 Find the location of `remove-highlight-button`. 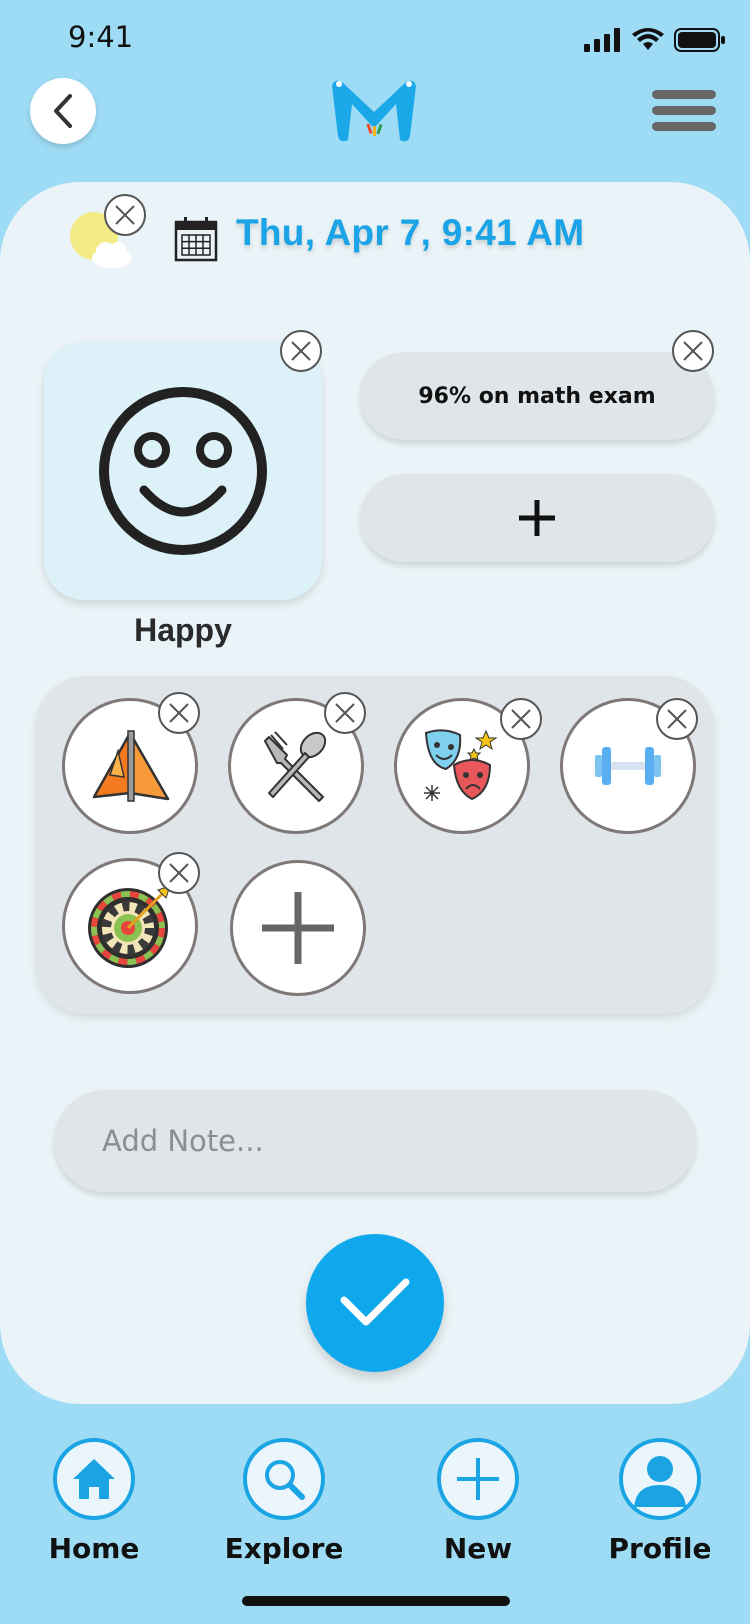

remove-highlight-button is located at coordinates (693, 351).